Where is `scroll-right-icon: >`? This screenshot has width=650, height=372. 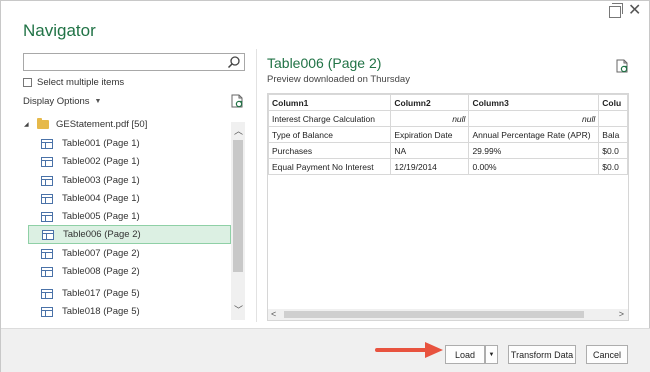
scroll-right-icon: > is located at coordinates (621, 314).